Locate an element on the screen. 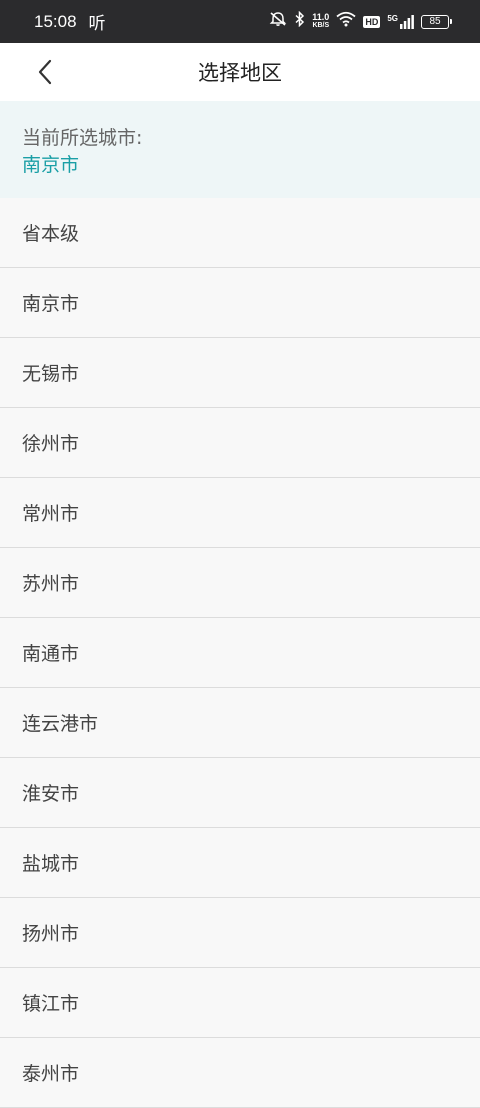 This screenshot has height=1108, width=480. city-name: 无锡市 is located at coordinates (51, 374).